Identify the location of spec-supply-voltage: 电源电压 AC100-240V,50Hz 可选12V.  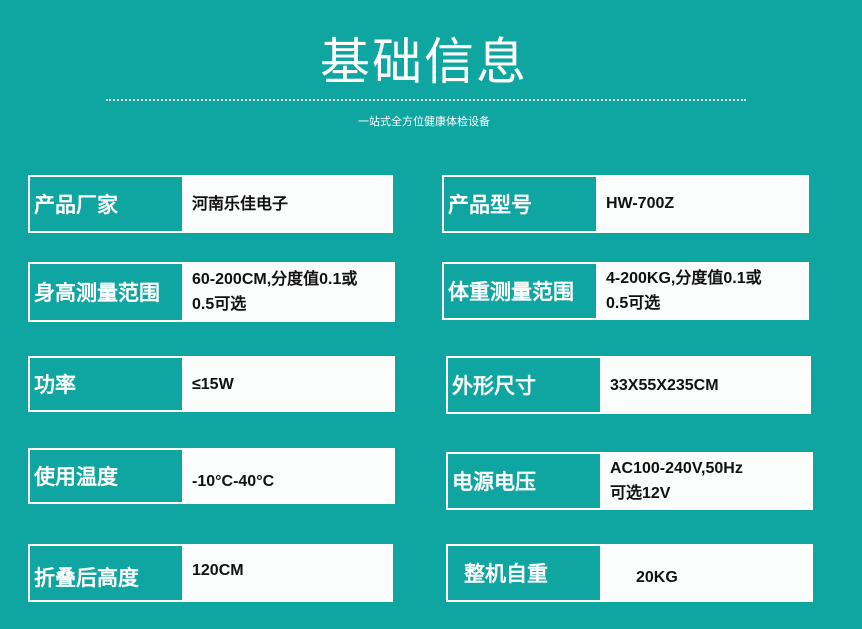
(629, 481).